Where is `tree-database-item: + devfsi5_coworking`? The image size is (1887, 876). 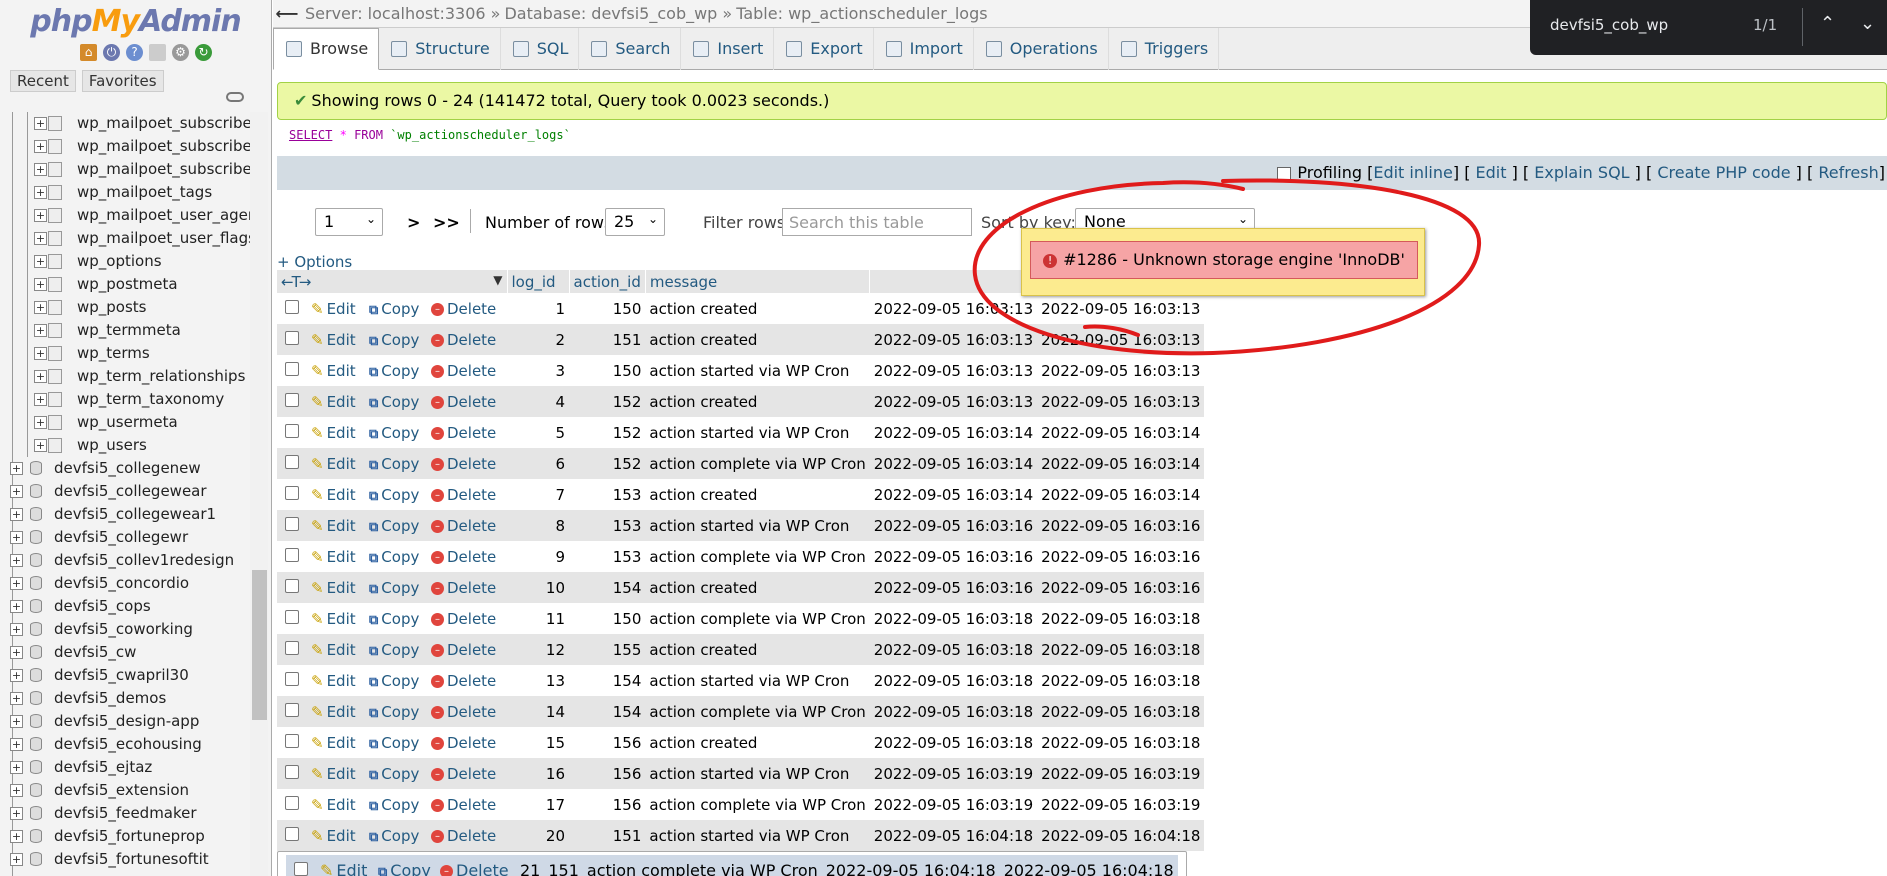
tree-database-item: + devfsi5_coworking is located at coordinates (130, 629).